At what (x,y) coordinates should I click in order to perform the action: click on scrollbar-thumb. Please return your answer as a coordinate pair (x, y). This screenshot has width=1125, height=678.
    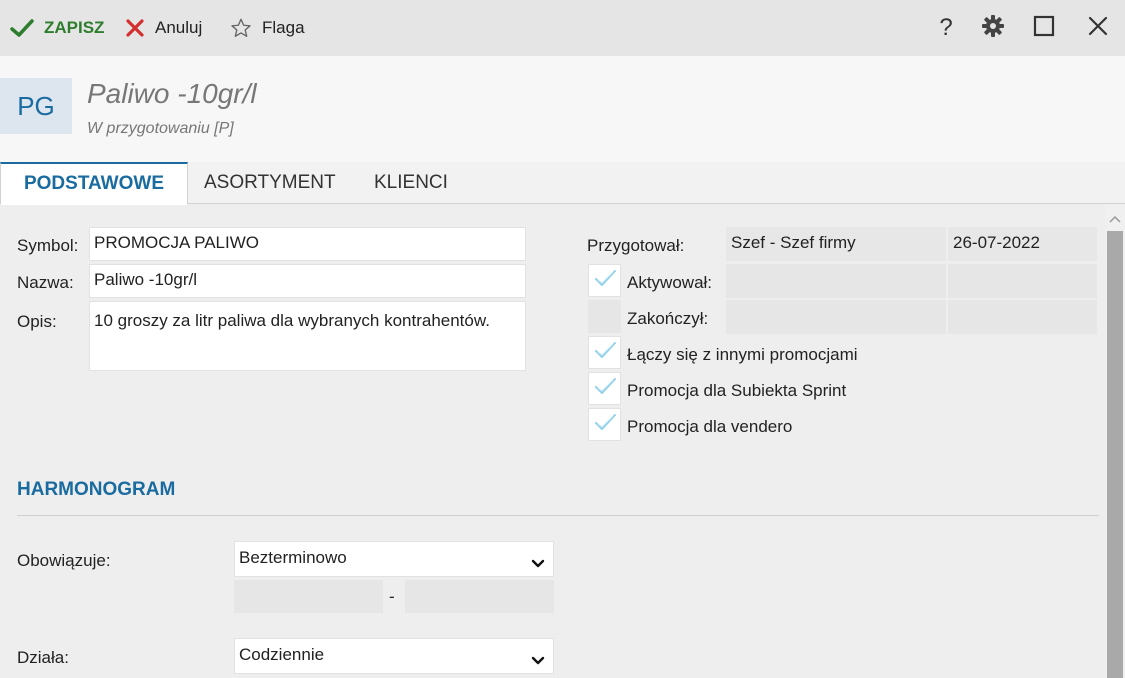
    Looking at the image, I should click on (1115, 454).